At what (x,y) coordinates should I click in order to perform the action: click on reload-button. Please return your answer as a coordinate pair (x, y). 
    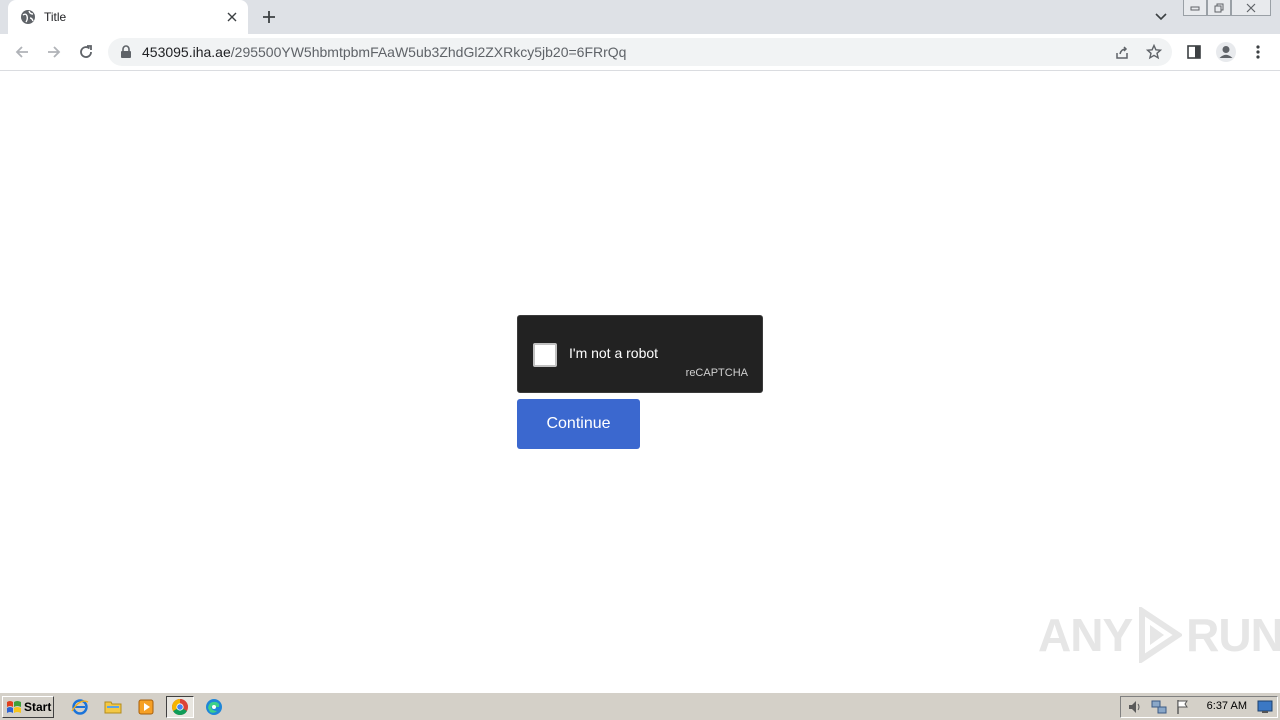
    Looking at the image, I should click on (86, 52).